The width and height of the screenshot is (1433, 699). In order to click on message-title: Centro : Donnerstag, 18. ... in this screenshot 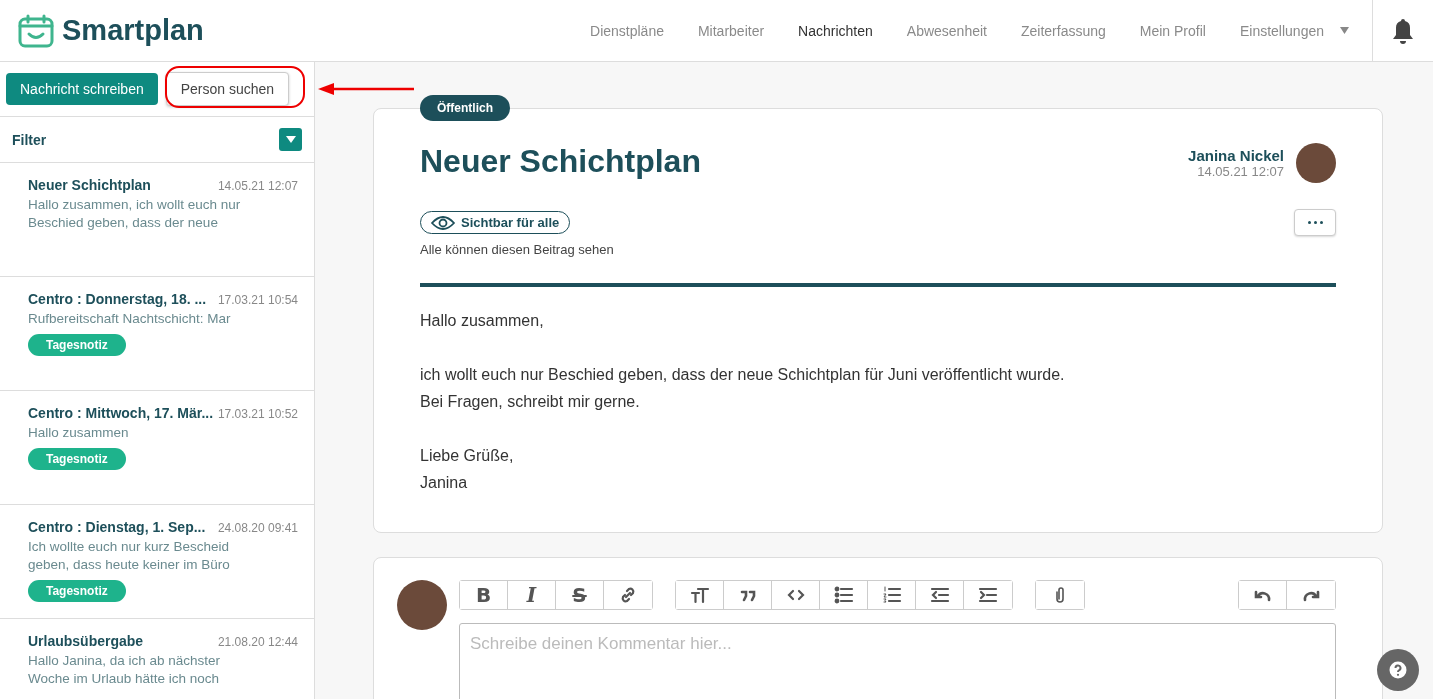, I will do `click(117, 299)`.